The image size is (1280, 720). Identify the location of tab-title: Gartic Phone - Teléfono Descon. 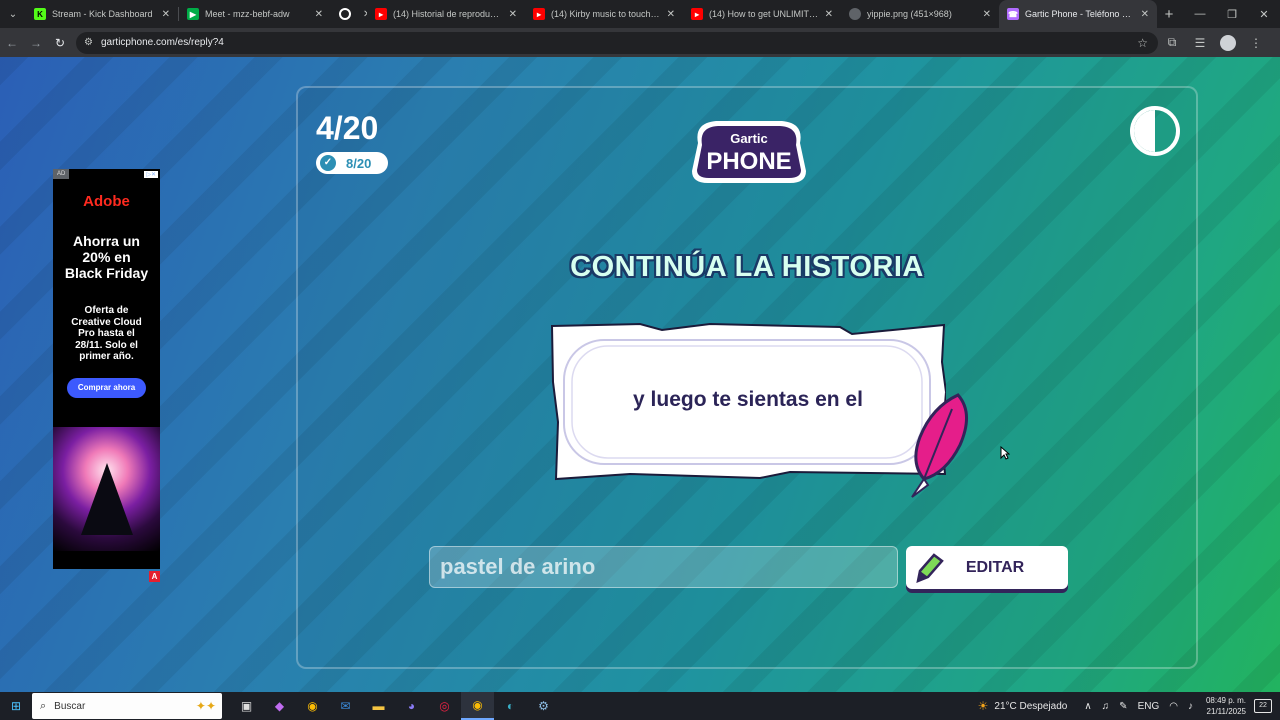
(1080, 14).